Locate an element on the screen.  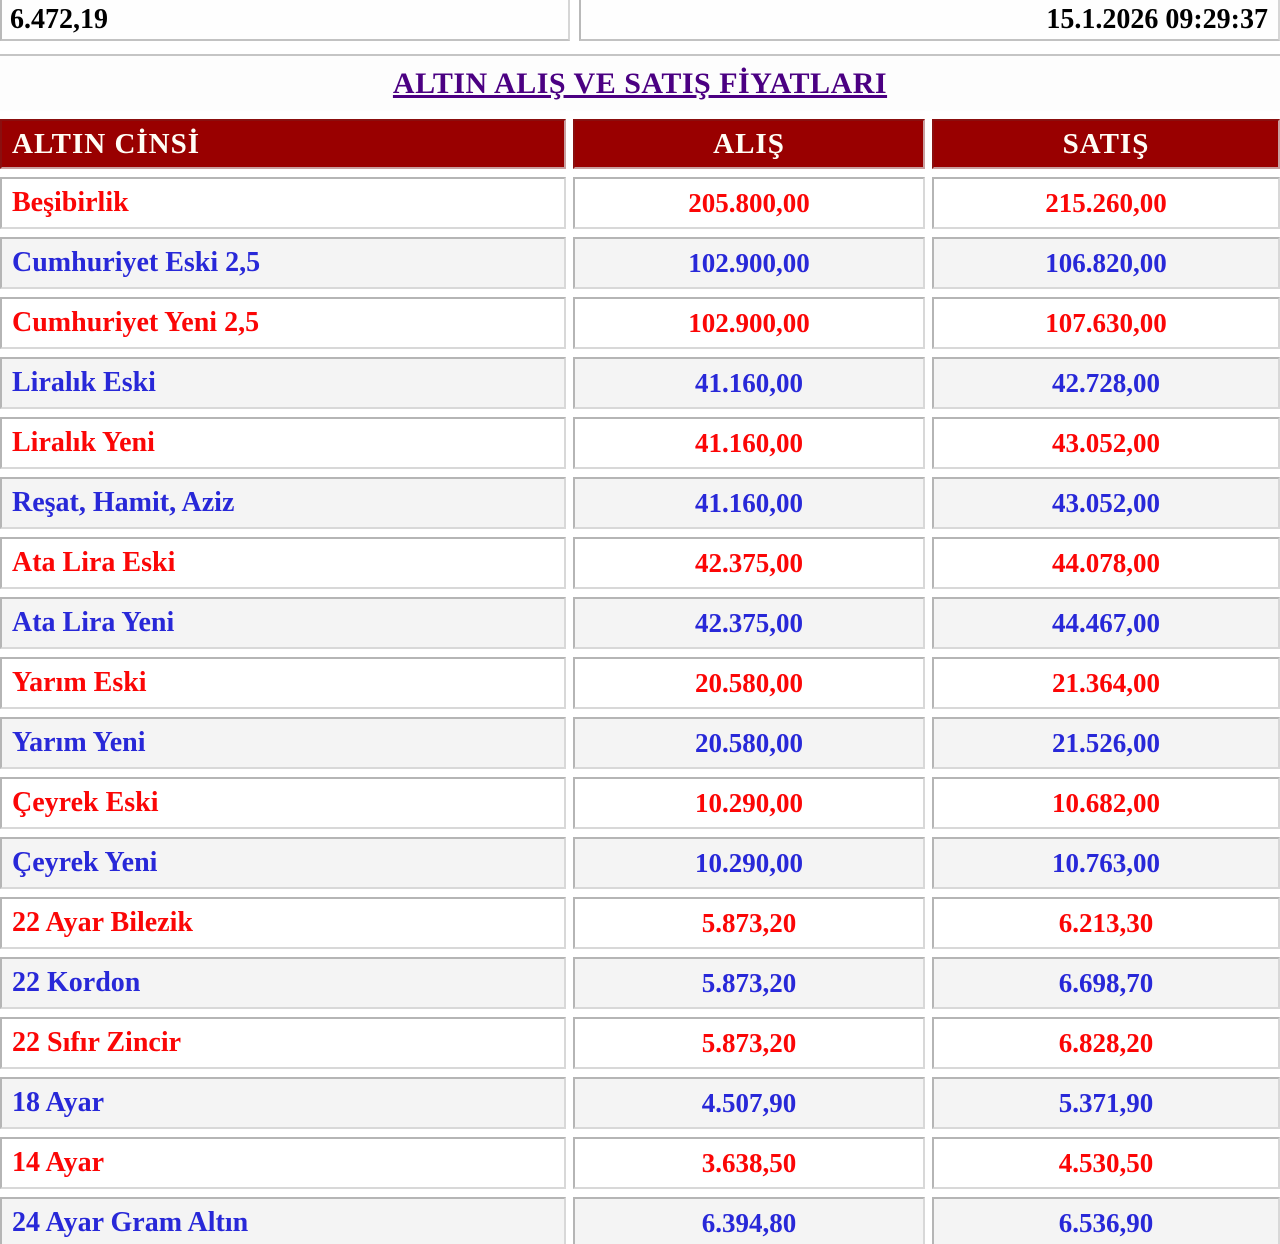
table-row: Yarım Yeni 20.580,00 21.526,00 is located at coordinates (640, 743).